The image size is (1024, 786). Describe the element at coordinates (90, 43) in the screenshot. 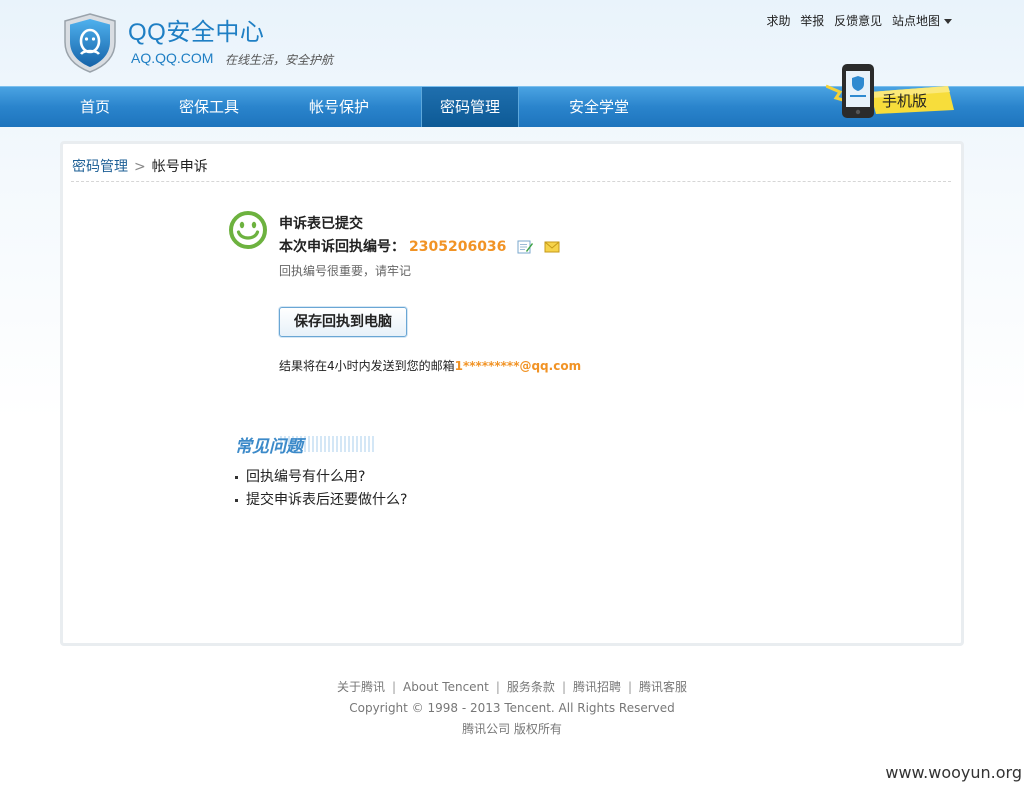

I see `qq-shield-logo-icon` at that location.